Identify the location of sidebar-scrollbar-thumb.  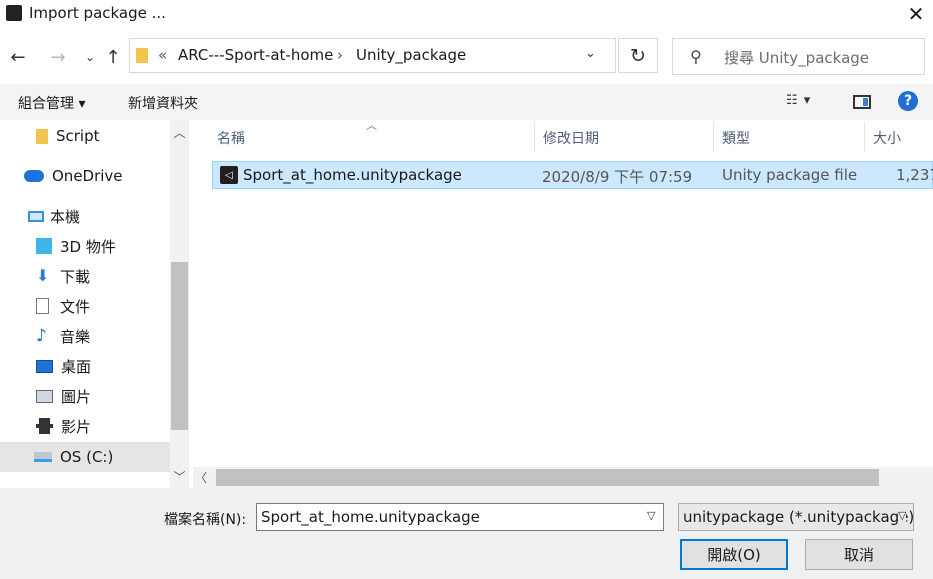
(179, 346).